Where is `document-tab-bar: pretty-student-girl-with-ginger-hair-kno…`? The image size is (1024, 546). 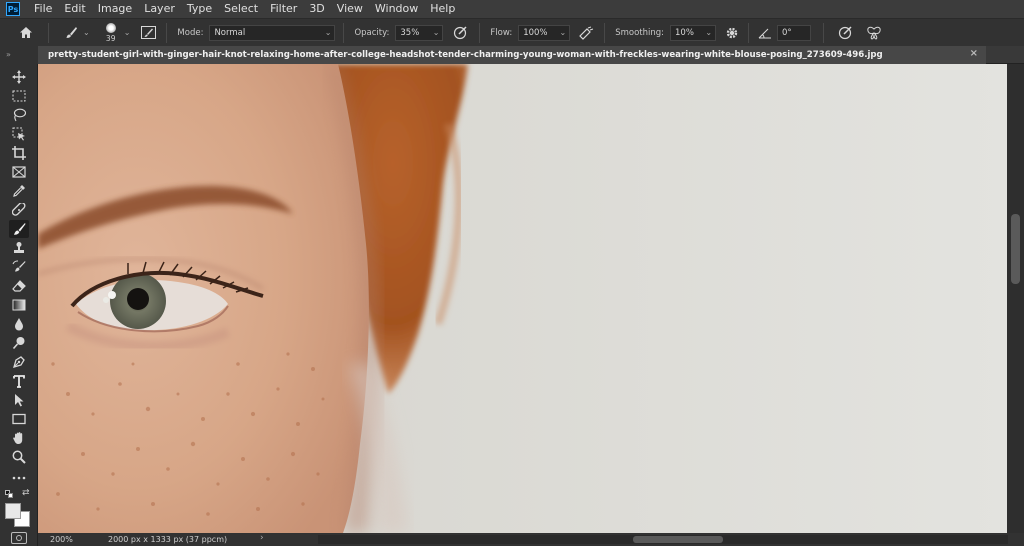
document-tab-bar: pretty-student-girl-with-ginger-hair-kno… is located at coordinates (531, 54).